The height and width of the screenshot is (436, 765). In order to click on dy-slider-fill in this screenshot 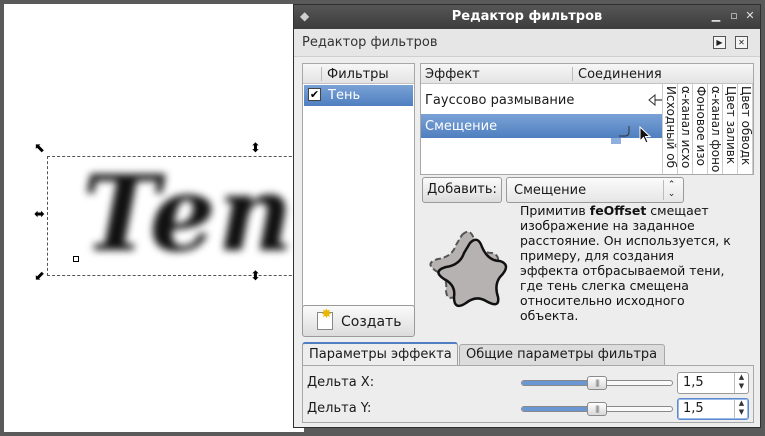, I will do `click(556, 409)`.